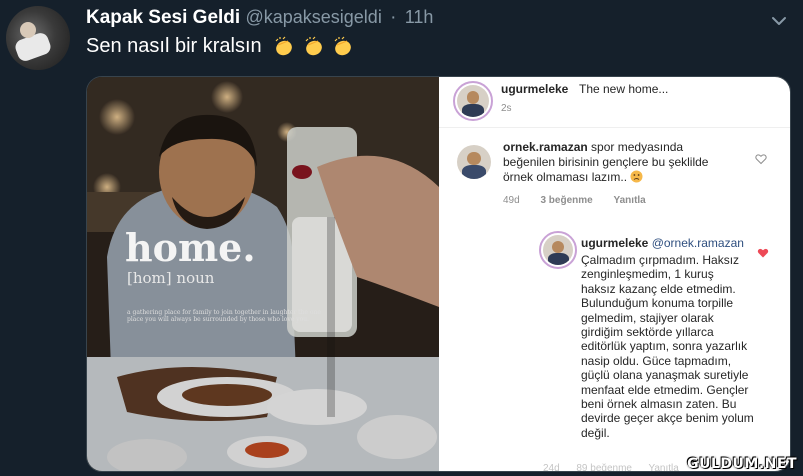 The height and width of the screenshot is (476, 803). I want to click on commenter-avatar, so click(474, 162).